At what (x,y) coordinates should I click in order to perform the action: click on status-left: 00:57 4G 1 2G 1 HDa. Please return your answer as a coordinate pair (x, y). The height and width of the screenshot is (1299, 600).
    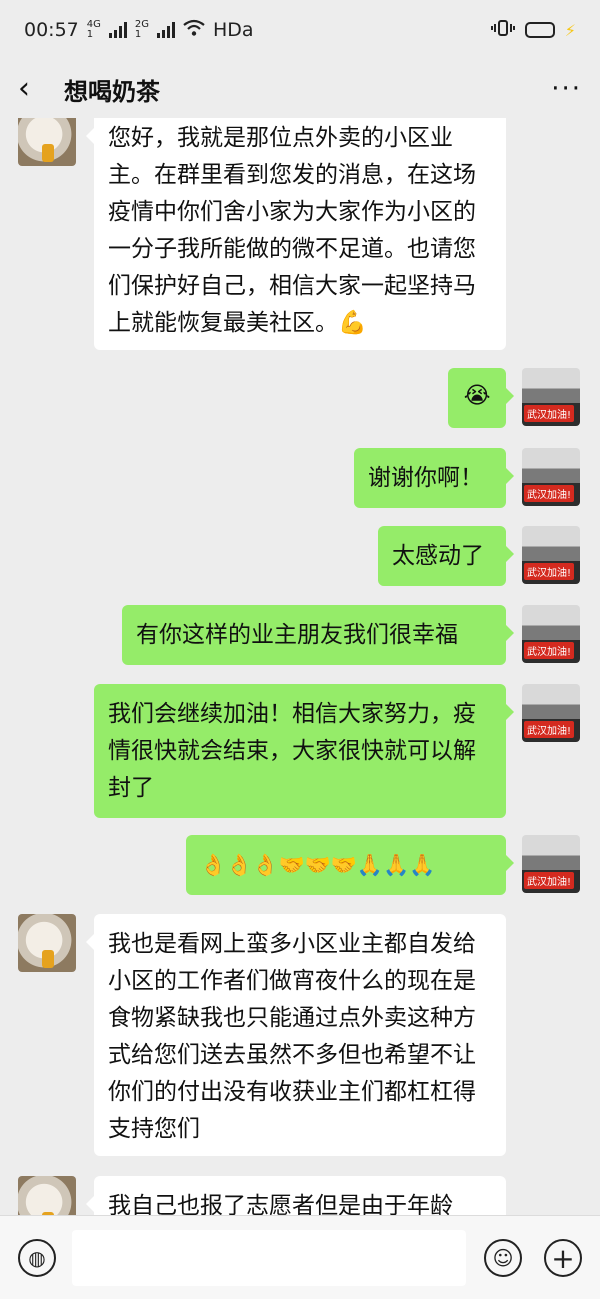
    Looking at the image, I should click on (139, 30).